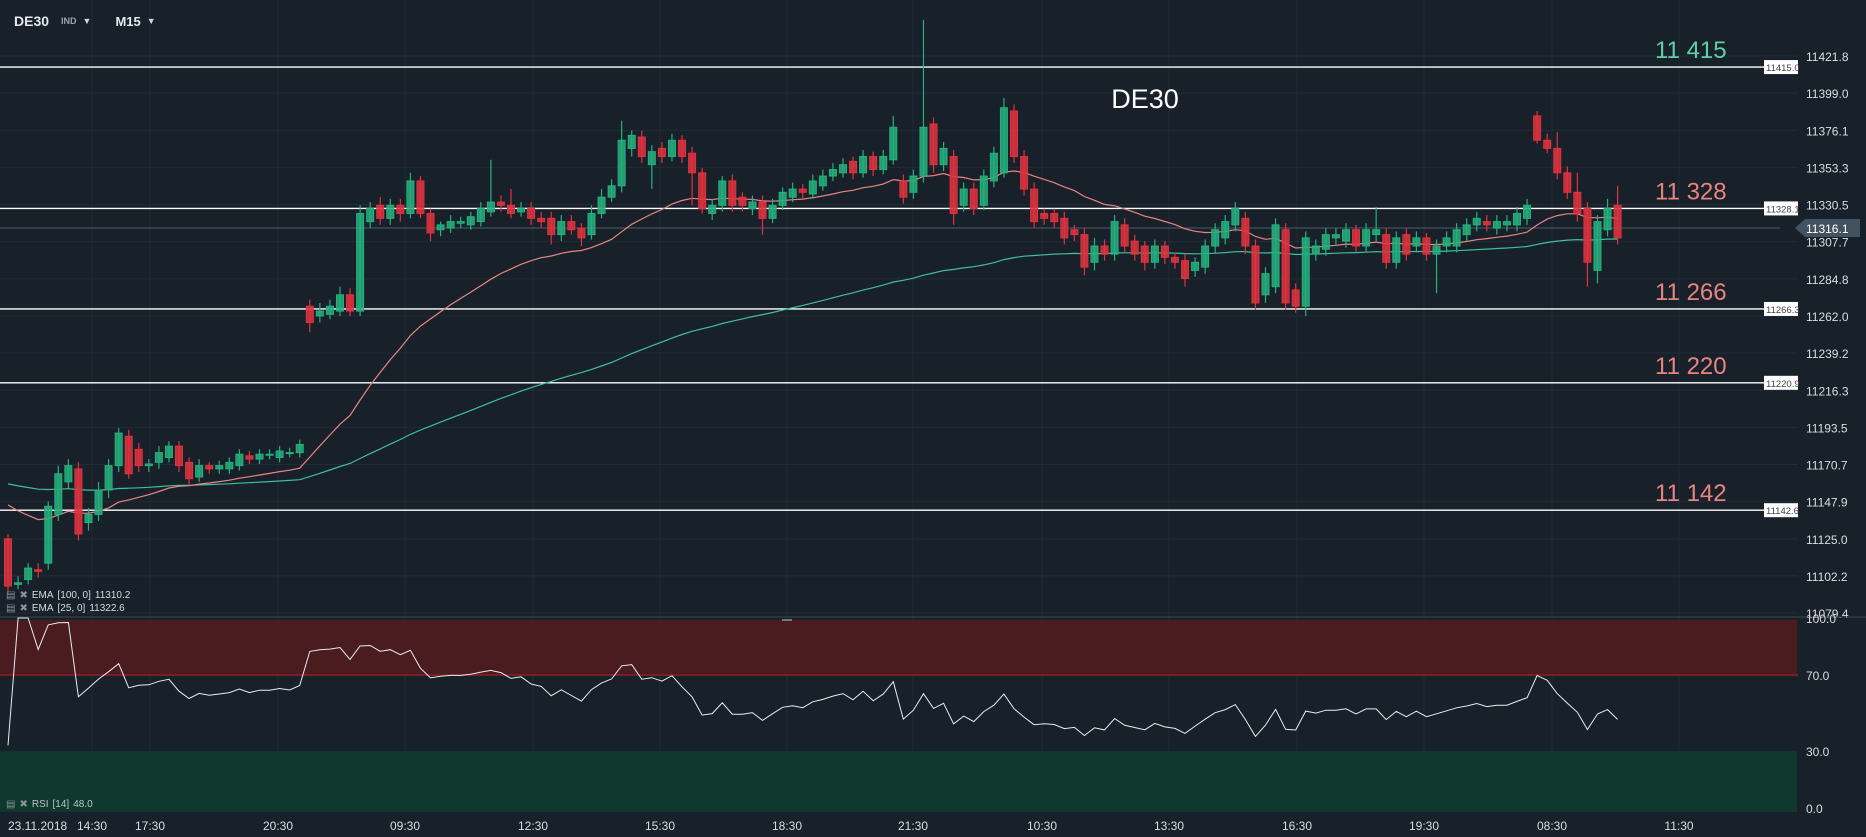 This screenshot has height=837, width=1866. What do you see at coordinates (1691, 191) in the screenshot?
I see `level-label: 11 328` at bounding box center [1691, 191].